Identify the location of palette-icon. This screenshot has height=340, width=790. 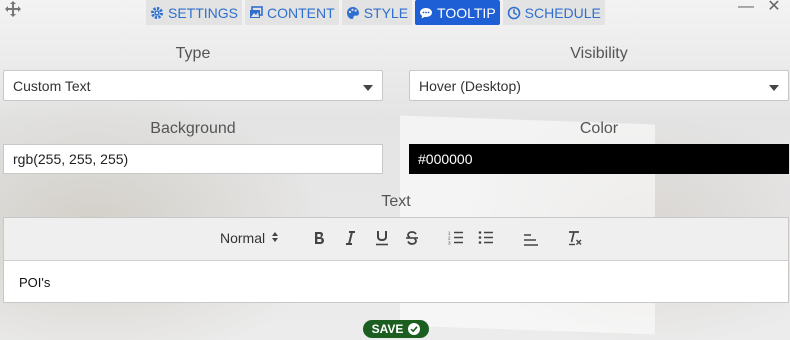
(353, 13).